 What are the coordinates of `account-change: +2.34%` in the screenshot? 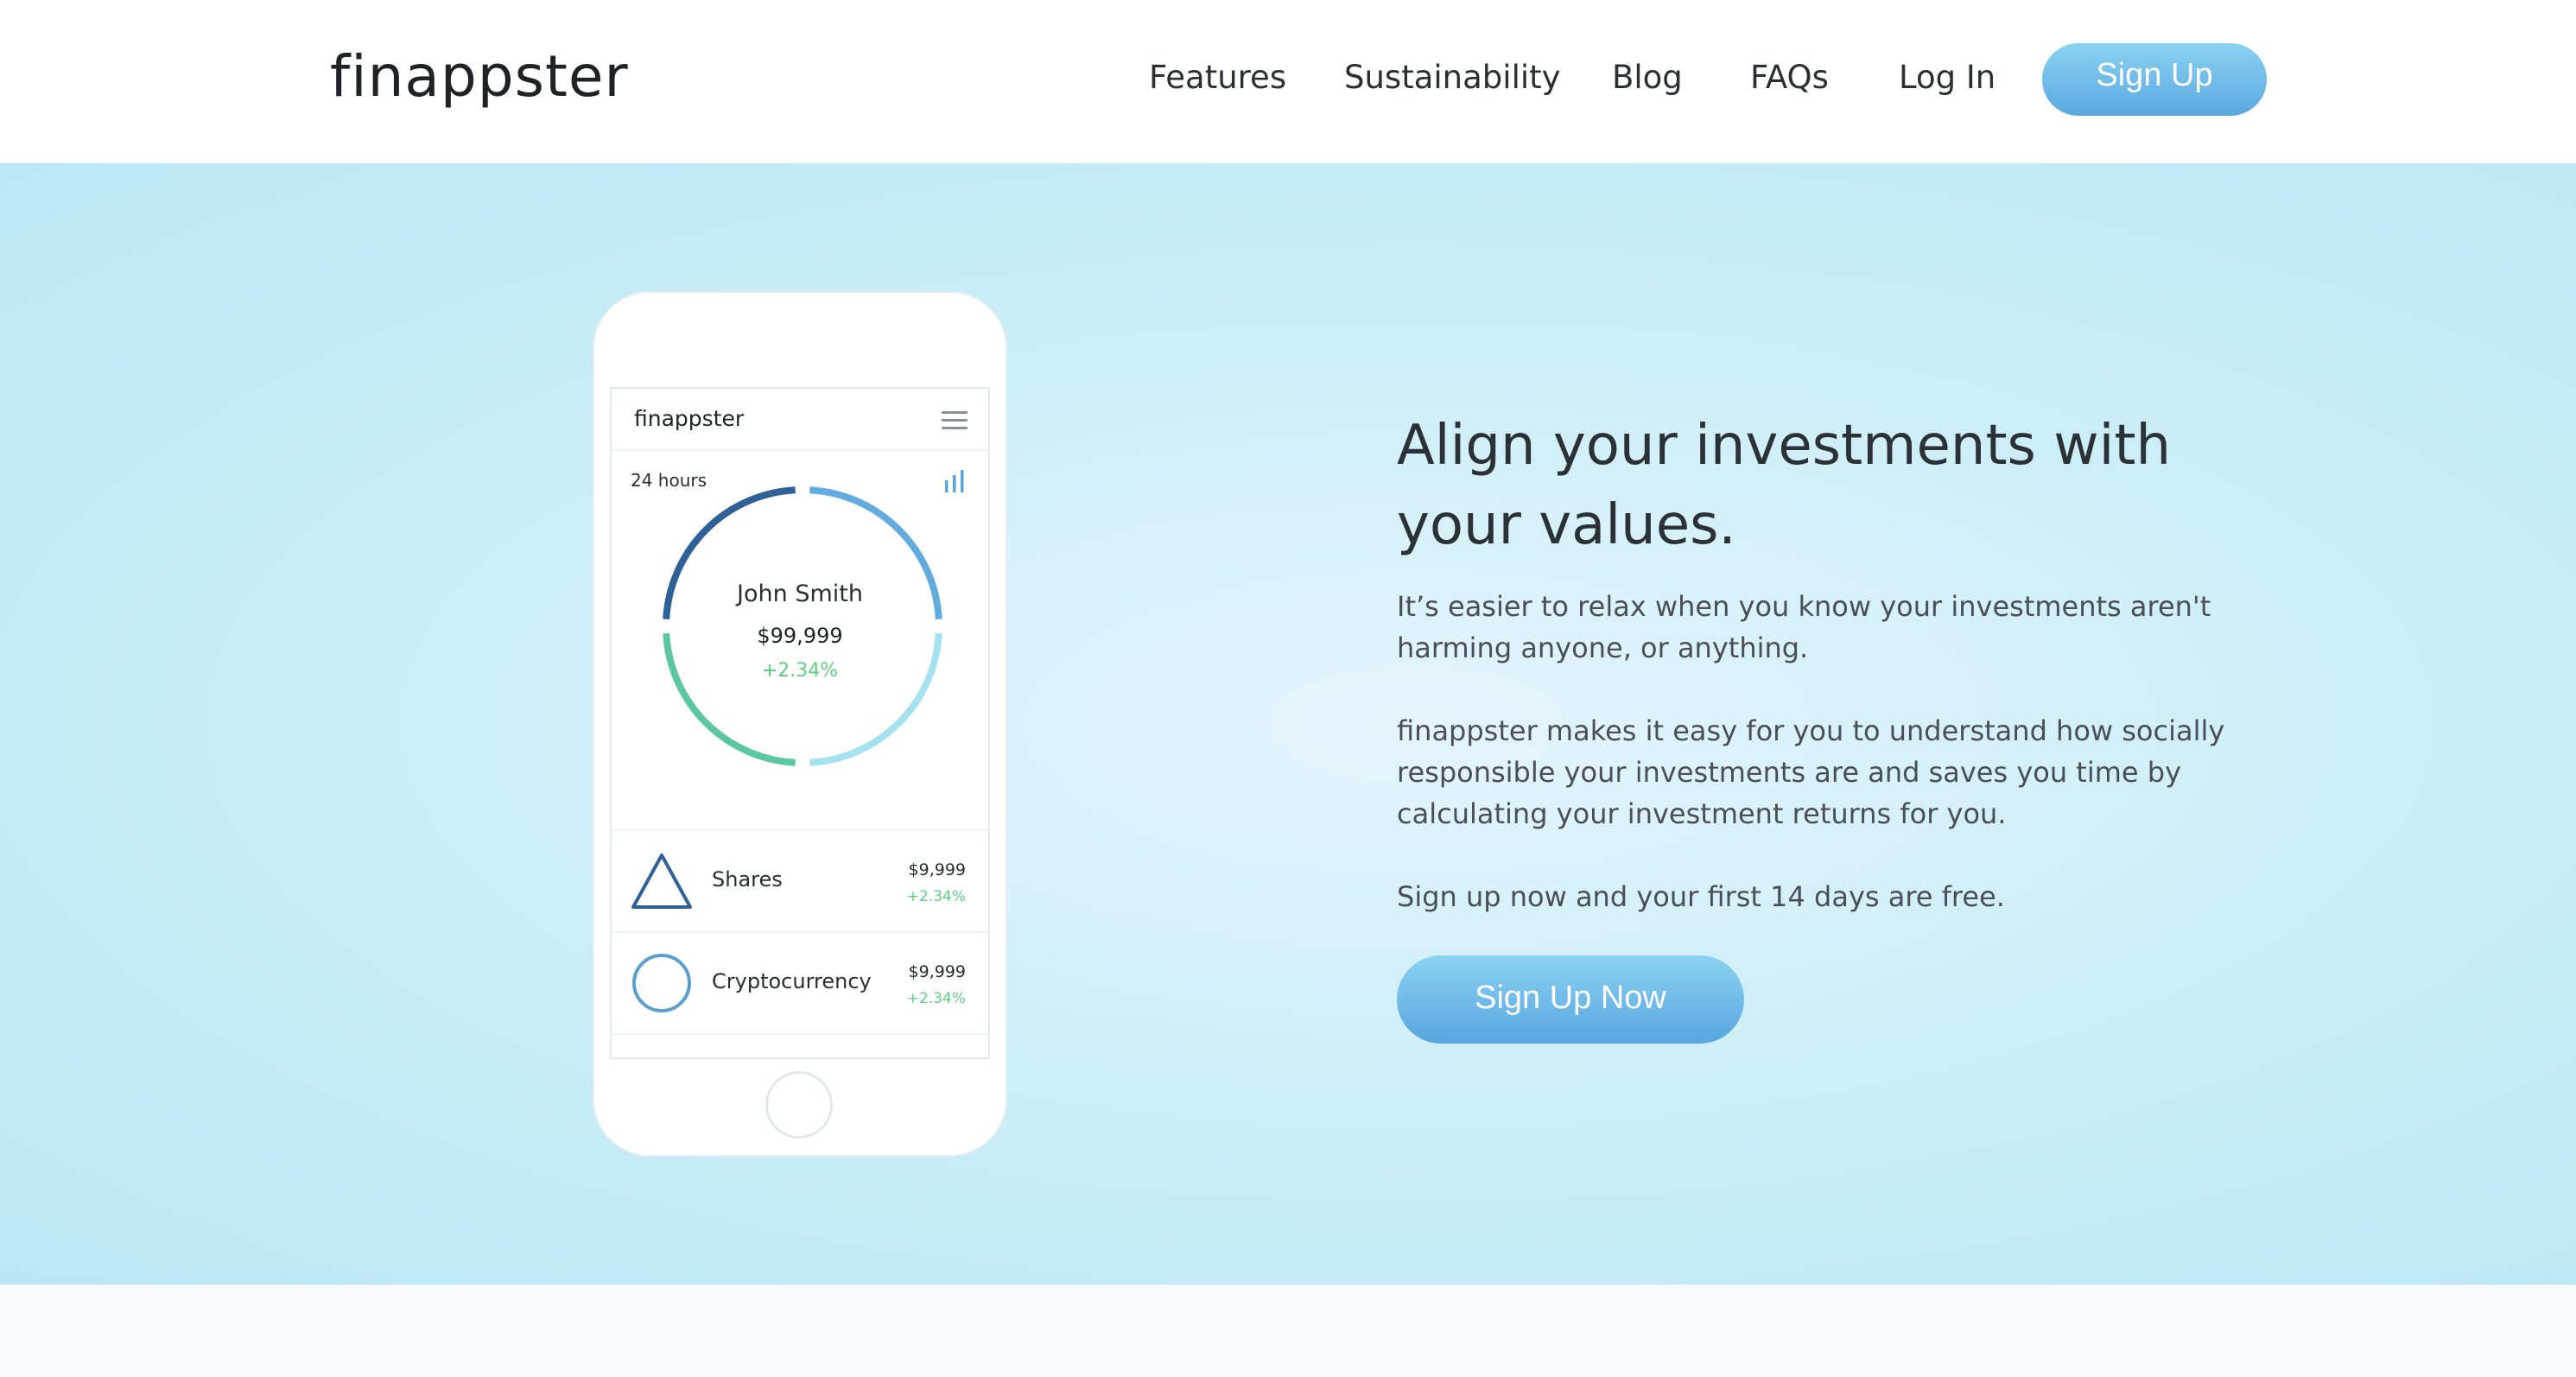 It's located at (800, 671).